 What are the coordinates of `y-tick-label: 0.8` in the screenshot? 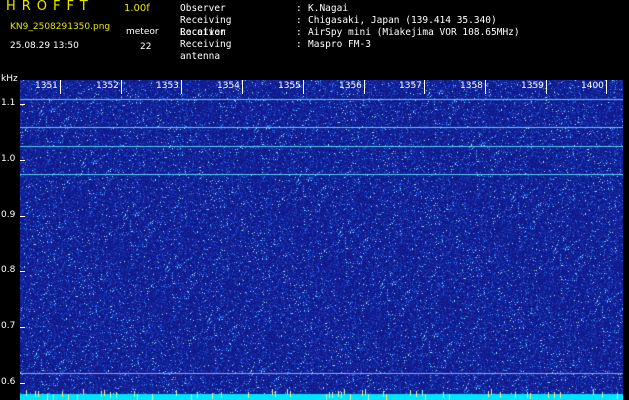 It's located at (8, 270).